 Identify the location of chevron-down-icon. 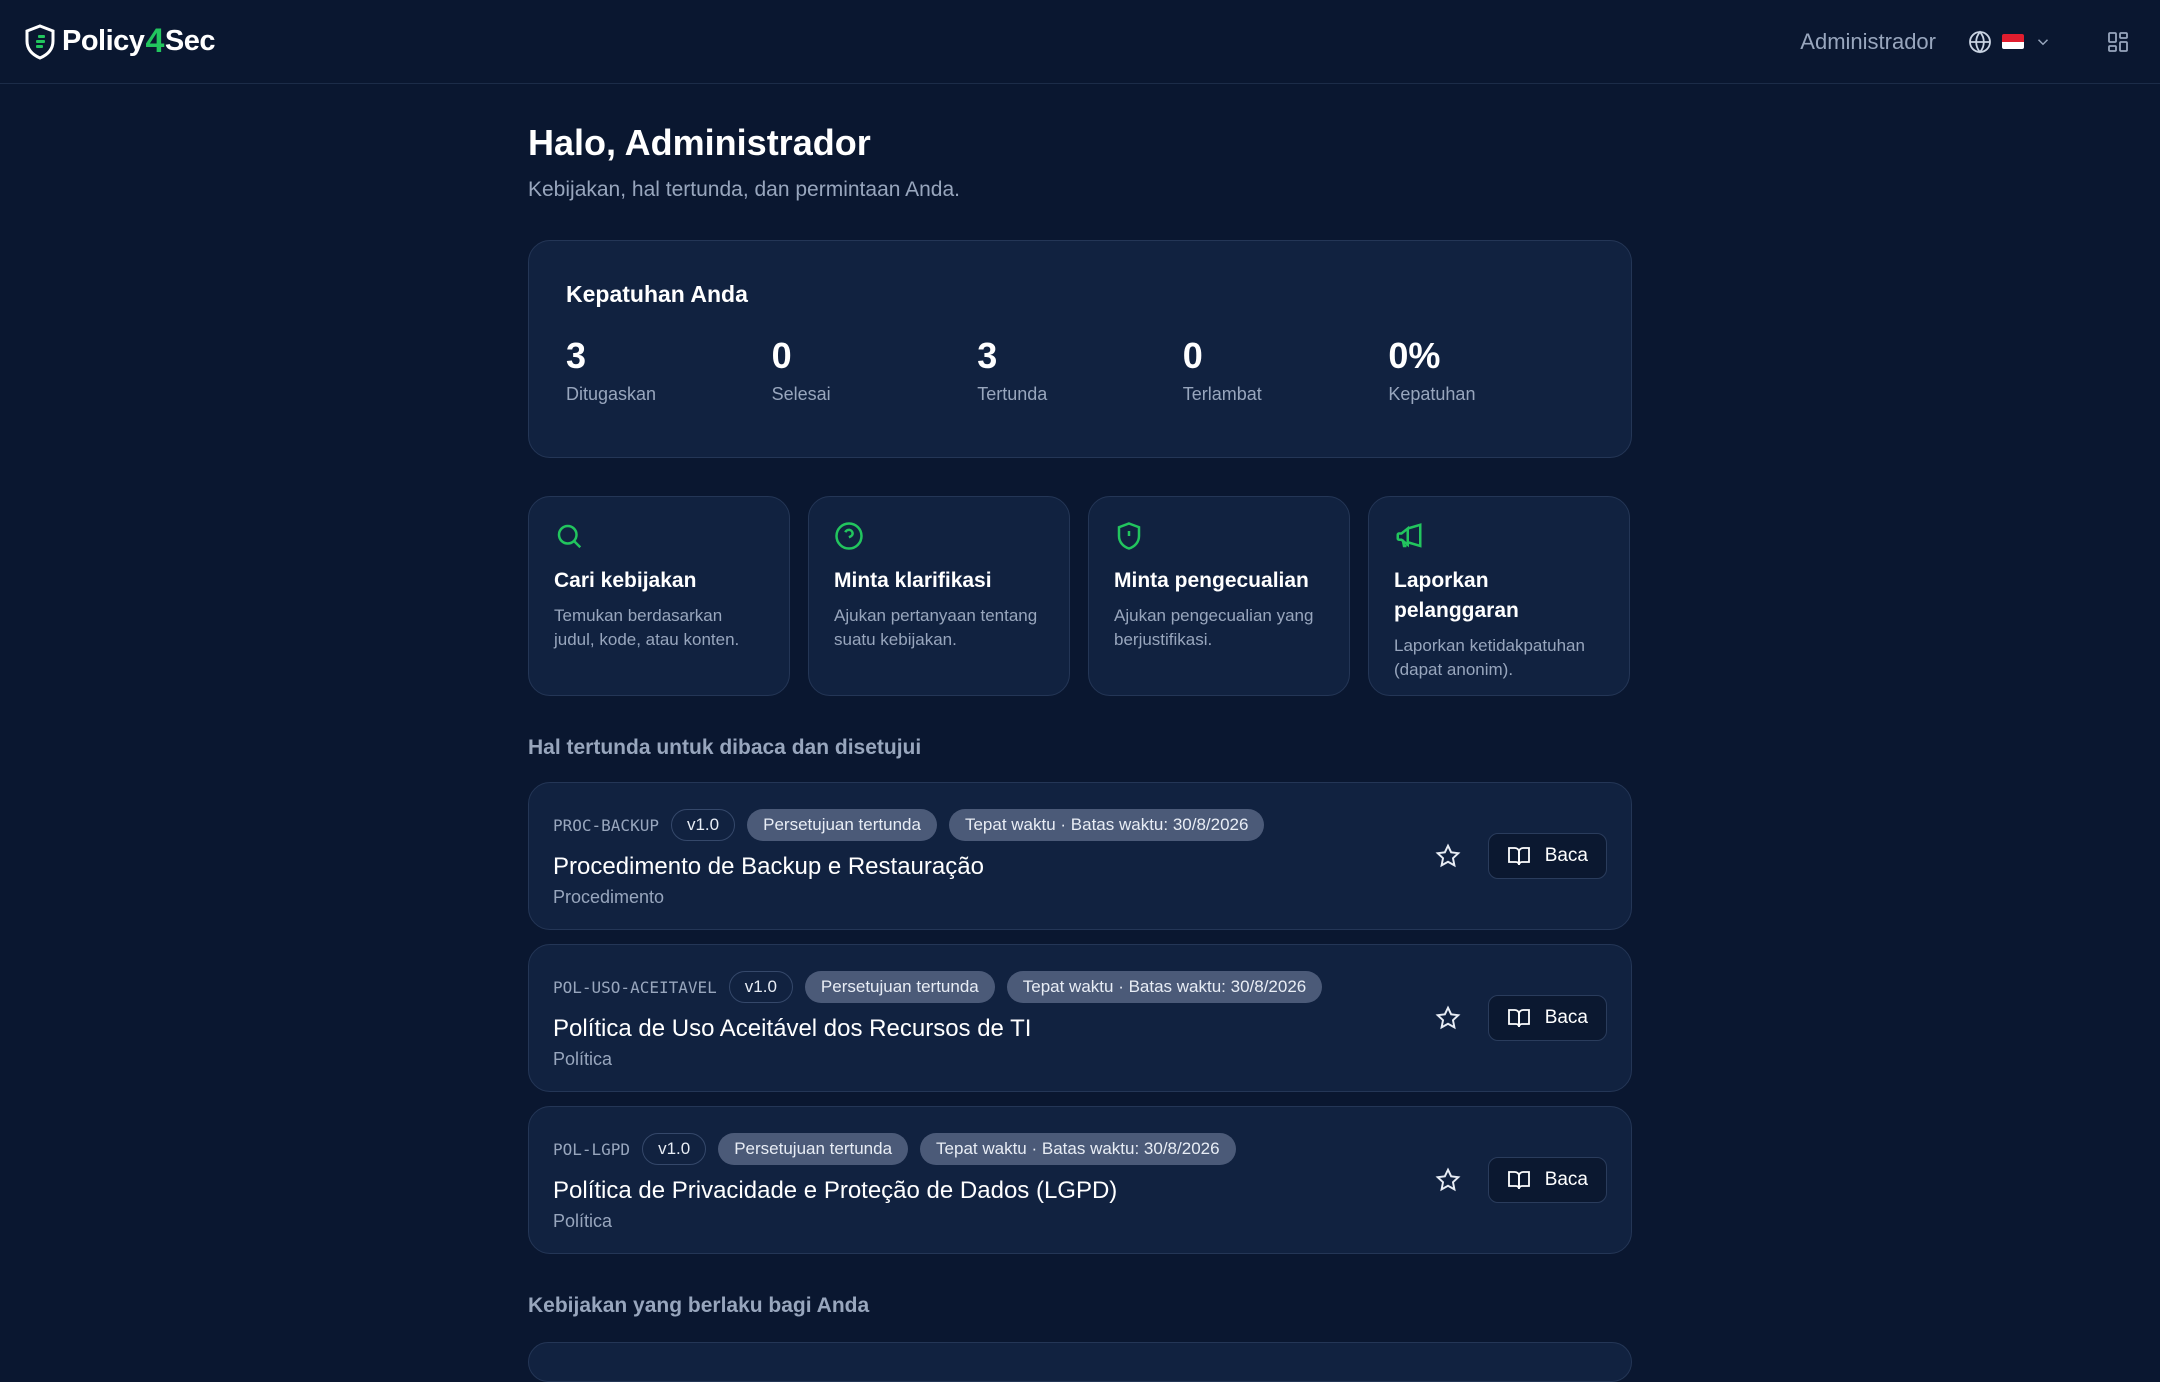
(2043, 41).